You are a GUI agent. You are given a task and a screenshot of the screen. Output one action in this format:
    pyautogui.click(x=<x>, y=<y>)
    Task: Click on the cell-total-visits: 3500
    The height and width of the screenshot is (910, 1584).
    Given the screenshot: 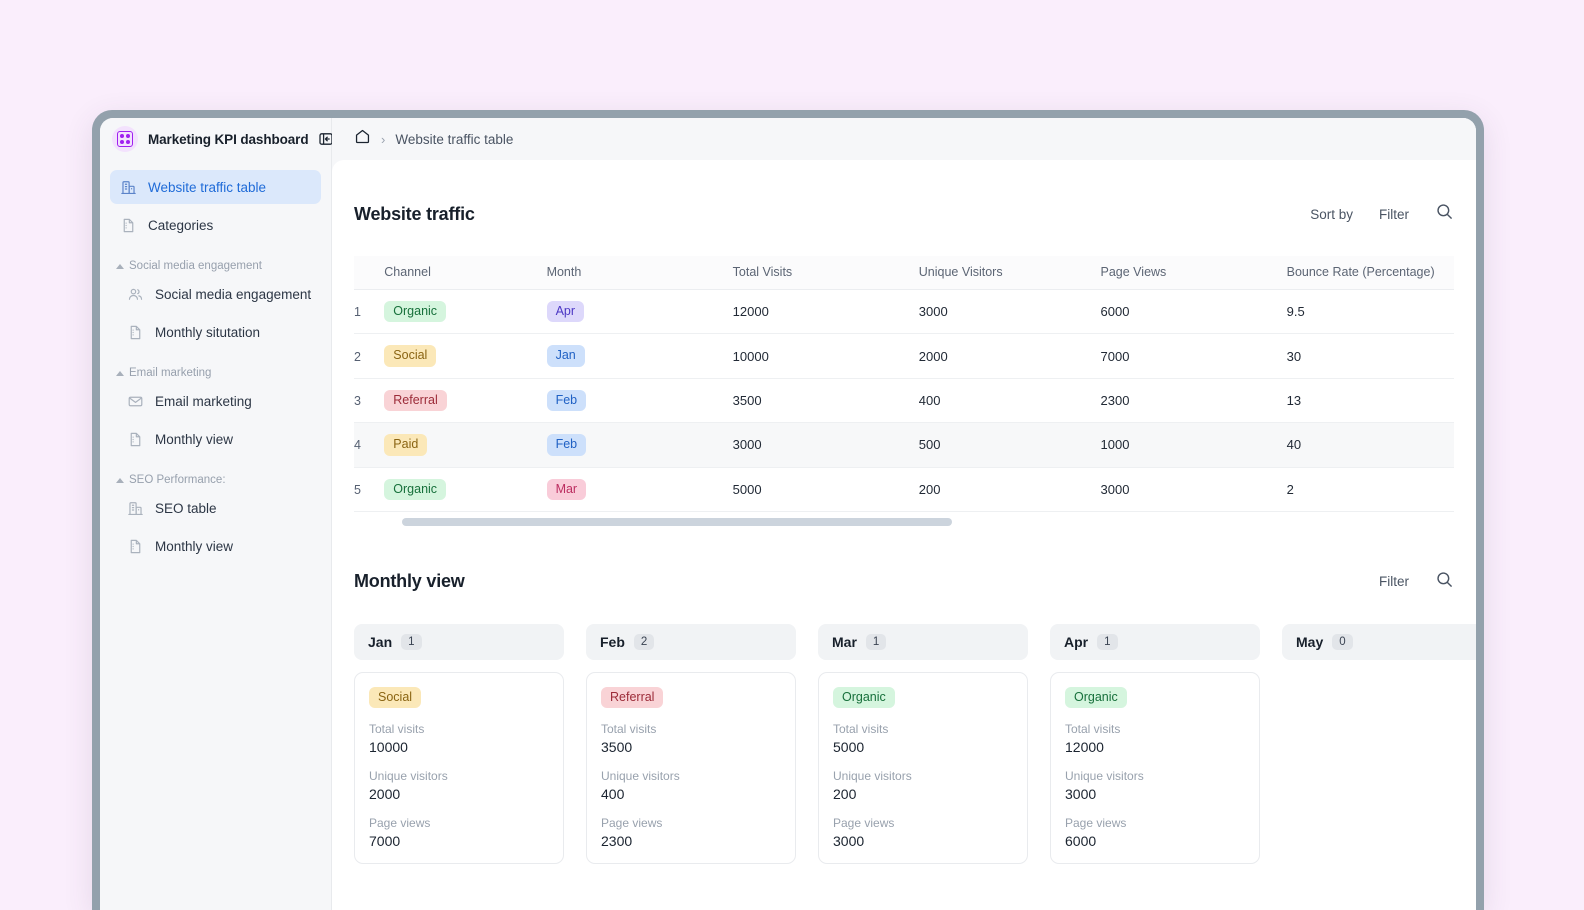 What is the action you would take?
    pyautogui.click(x=825, y=401)
    